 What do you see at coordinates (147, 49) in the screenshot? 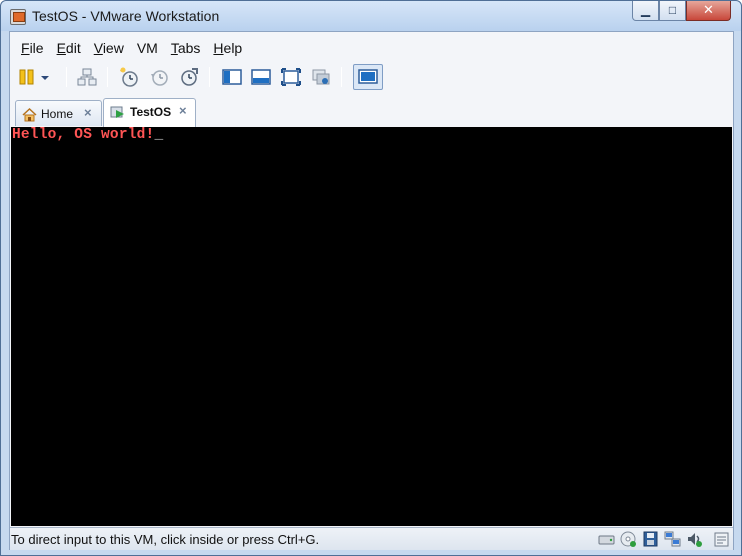
I see `menu-vm: VM` at bounding box center [147, 49].